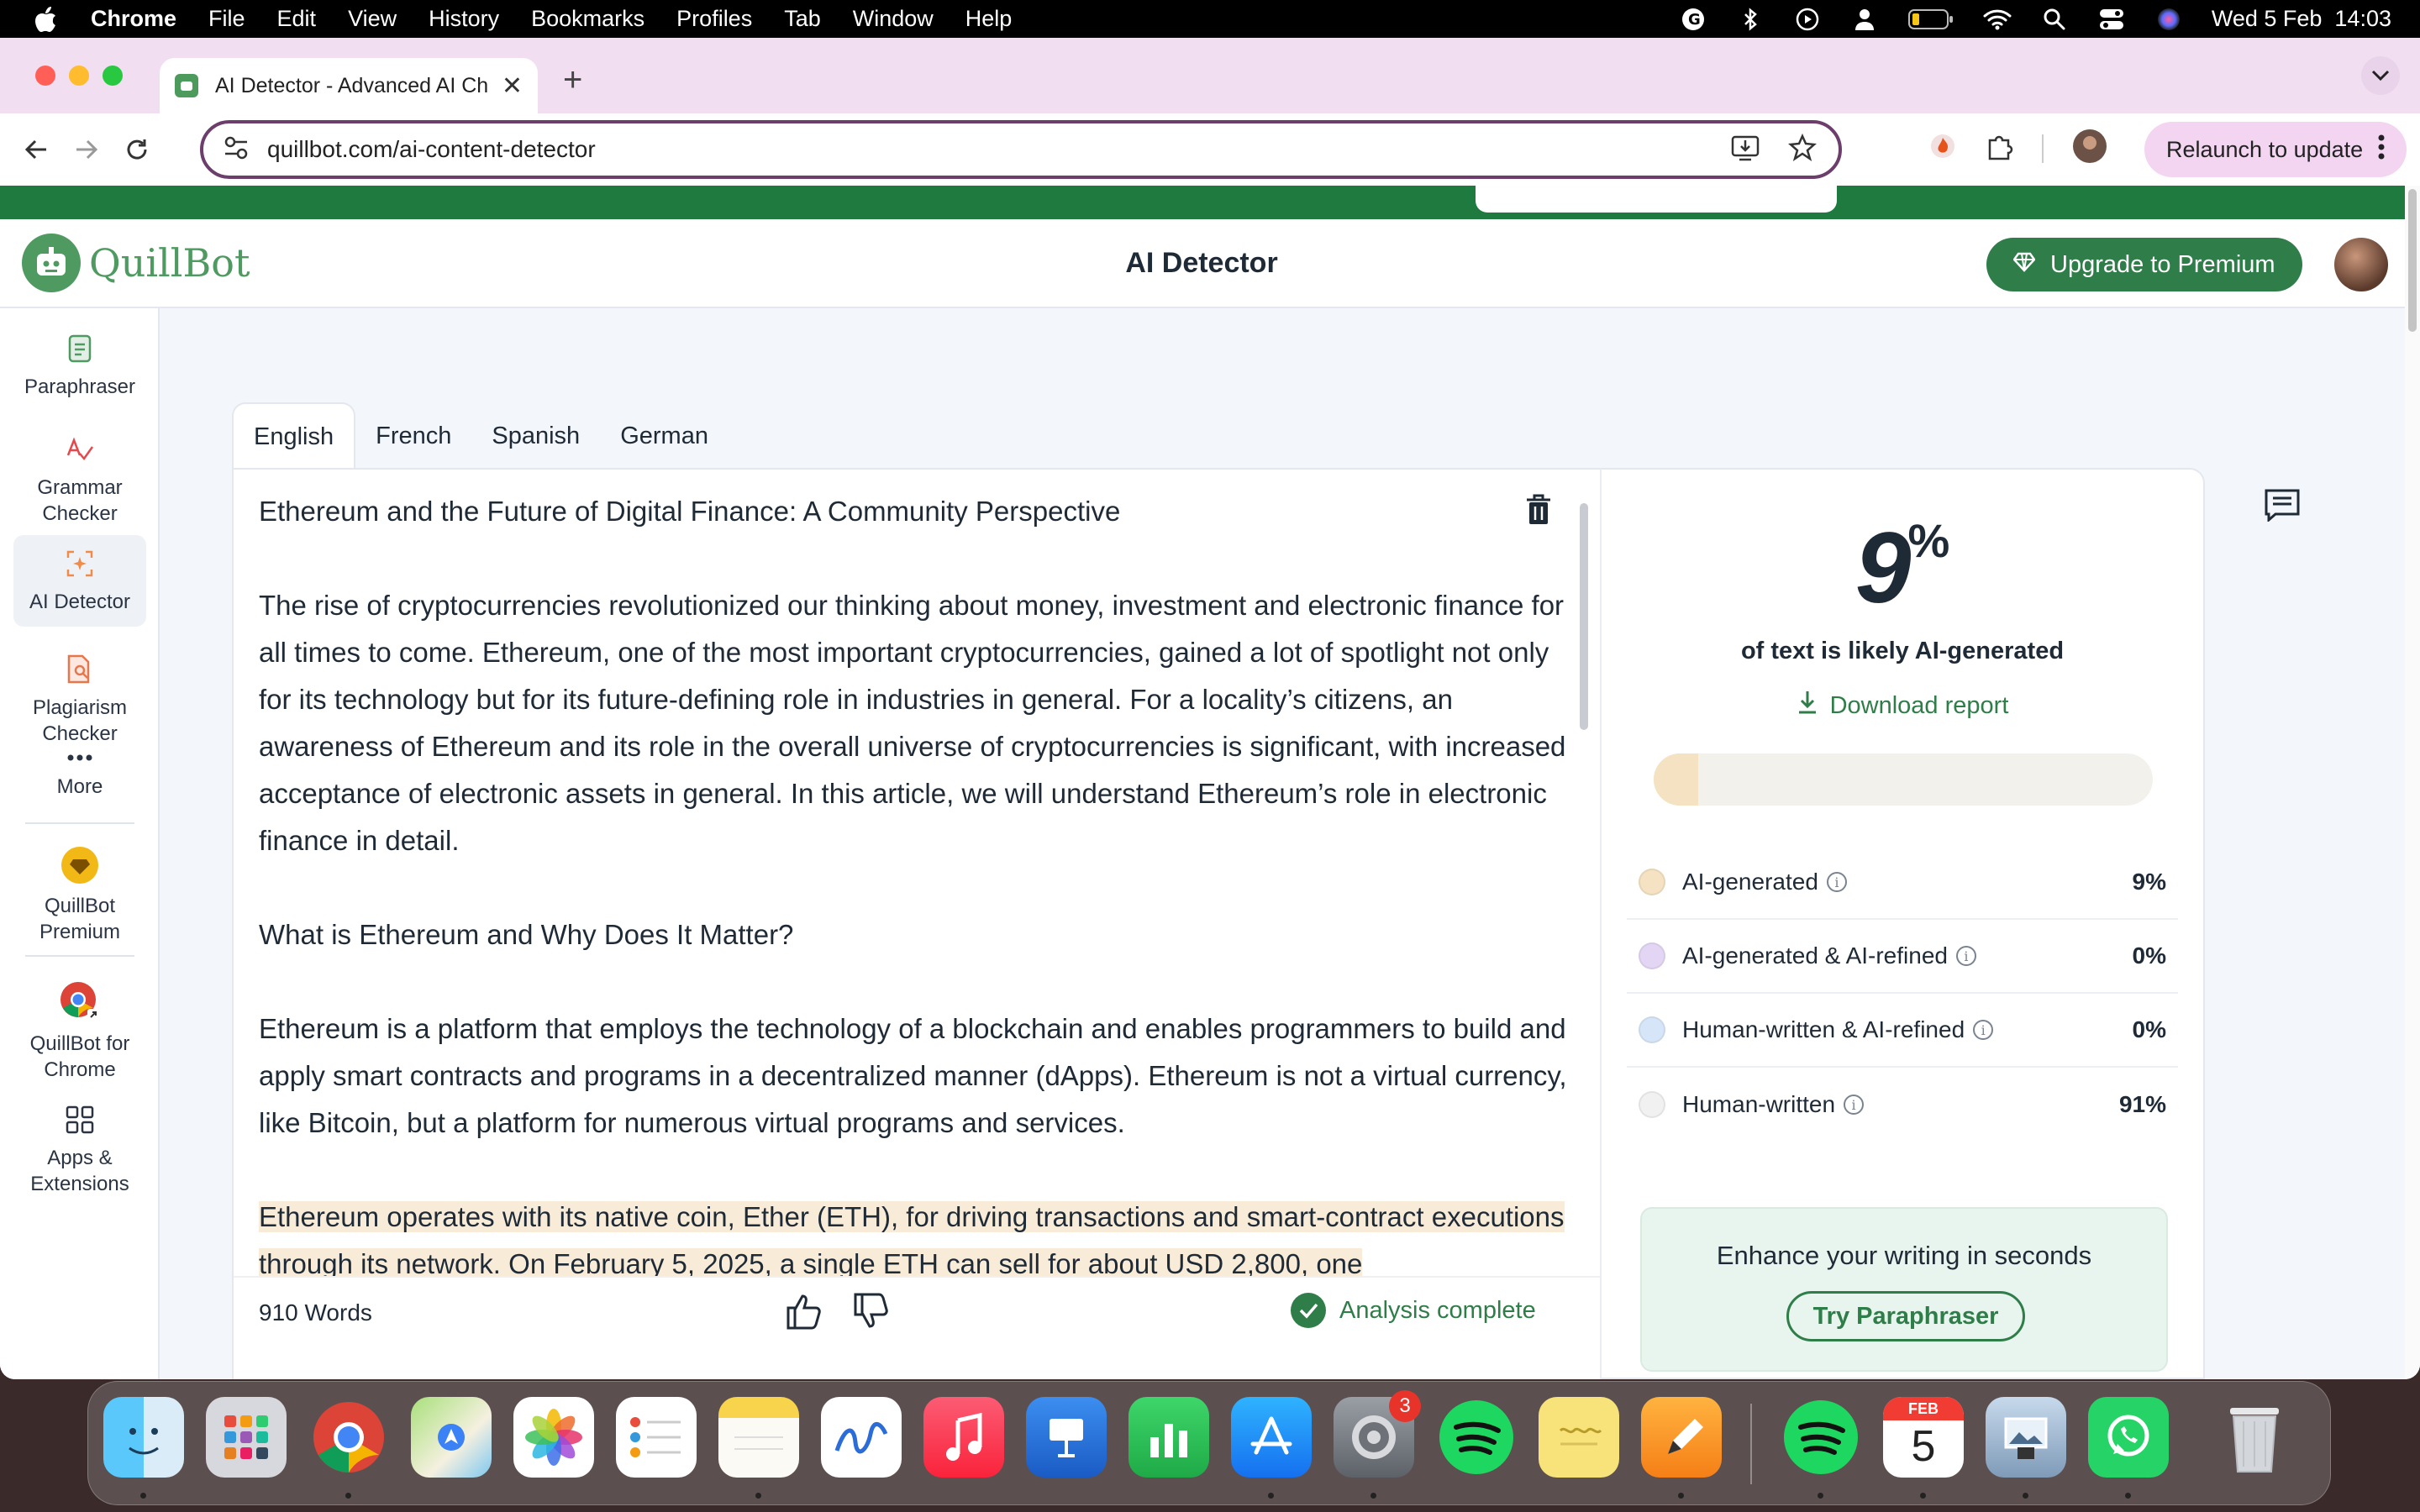 The image size is (2420, 1512). What do you see at coordinates (2282, 507) in the screenshot?
I see `comment-feedback-icon` at bounding box center [2282, 507].